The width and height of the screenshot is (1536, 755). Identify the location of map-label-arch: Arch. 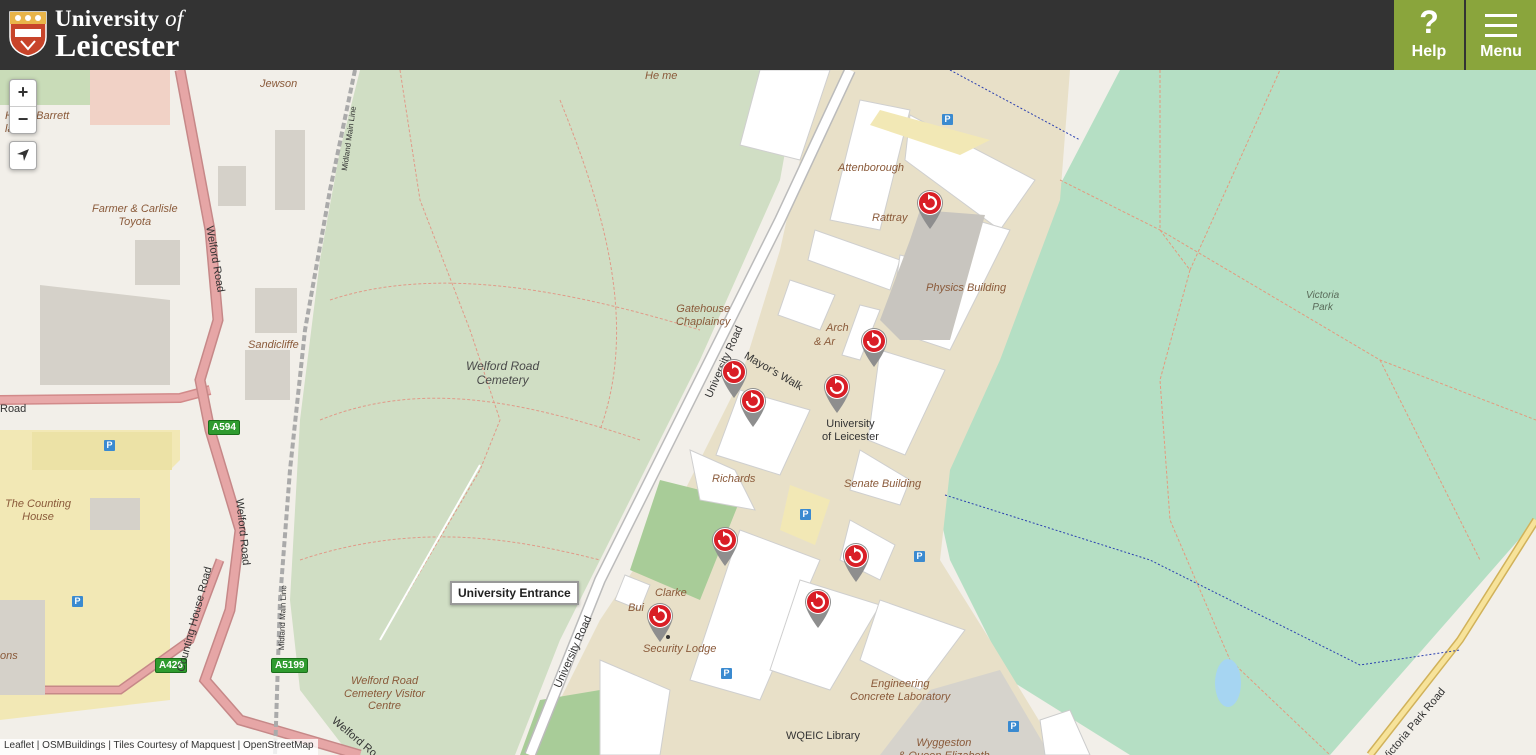
(837, 328).